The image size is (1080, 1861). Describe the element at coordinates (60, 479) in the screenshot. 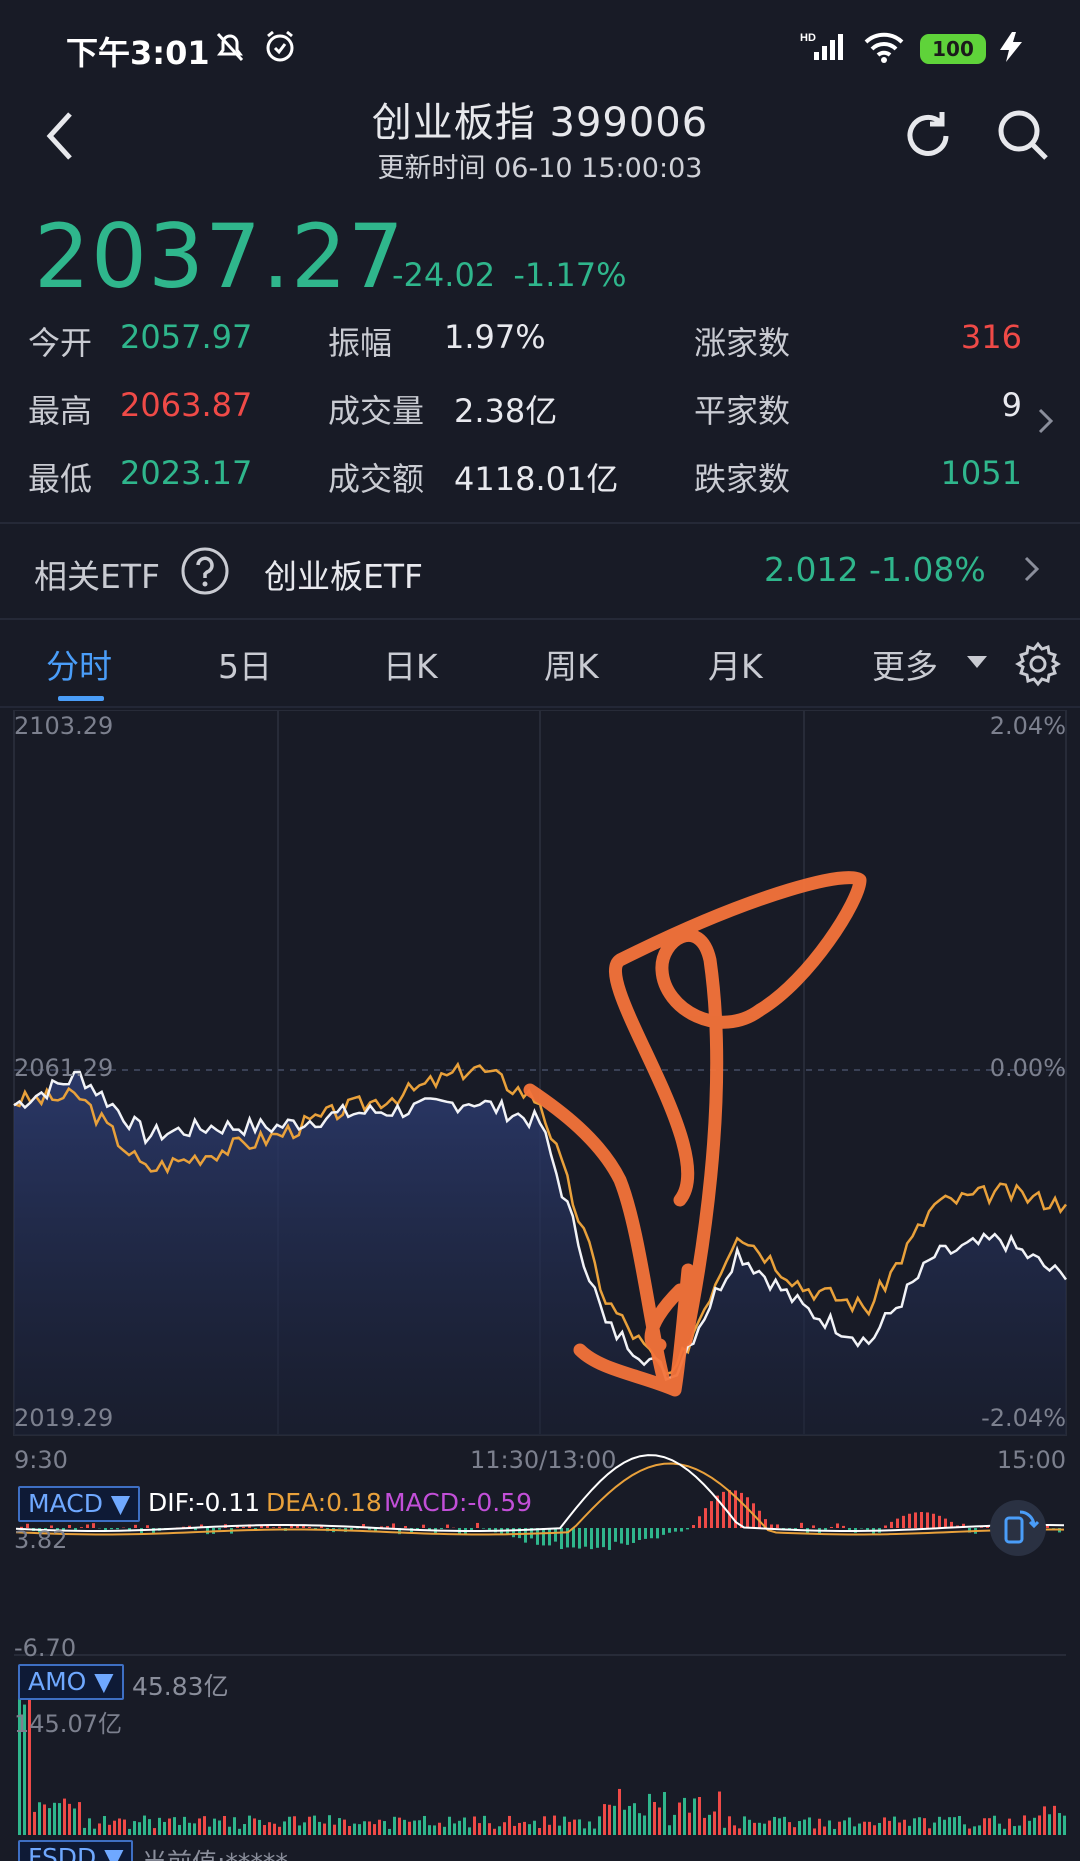

I see `low-label: 最低` at that location.